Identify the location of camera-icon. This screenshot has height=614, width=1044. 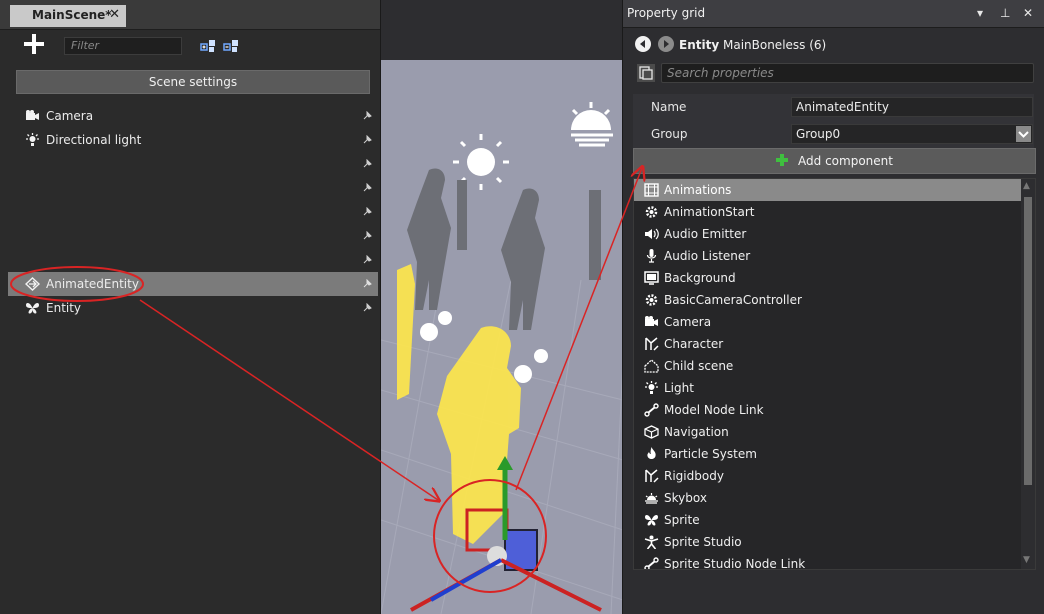
(651, 321).